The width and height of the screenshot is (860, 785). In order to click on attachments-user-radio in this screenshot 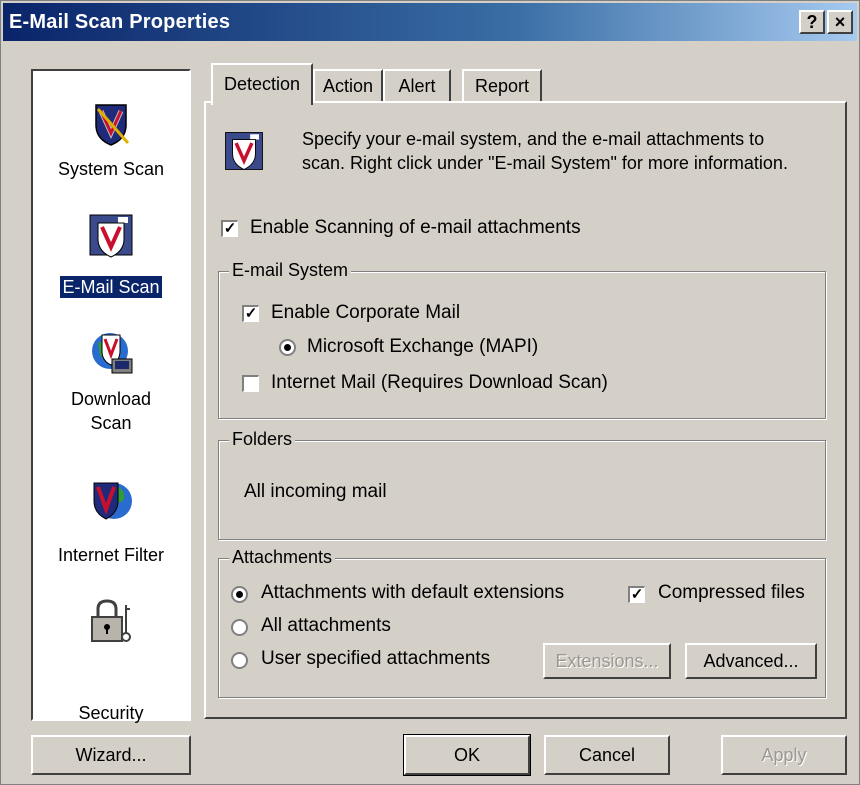, I will do `click(239, 660)`.